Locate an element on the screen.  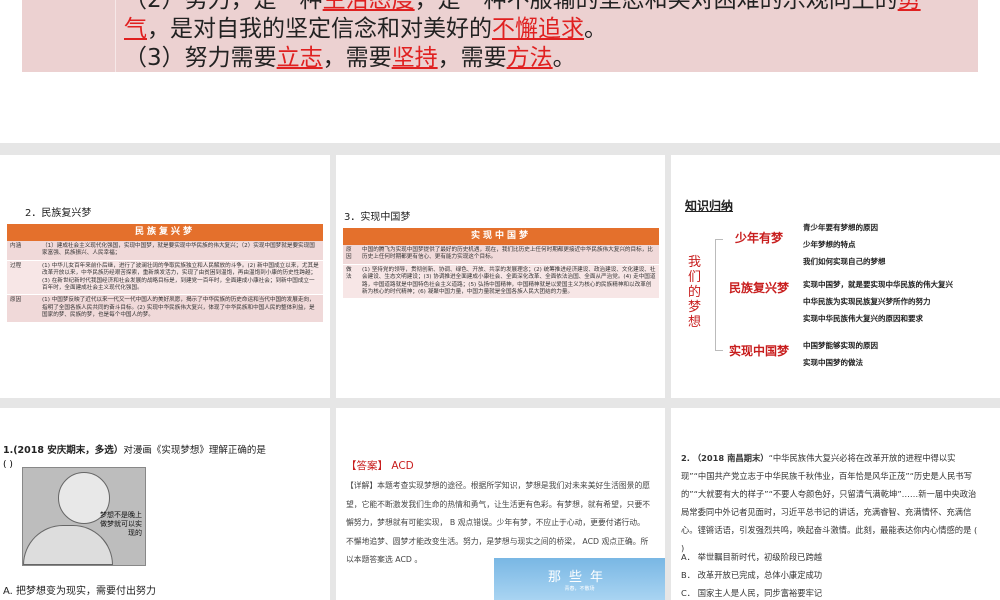
summary-item: 实现中华民族伟大复兴的原因和要求 is located at coordinates (863, 318).